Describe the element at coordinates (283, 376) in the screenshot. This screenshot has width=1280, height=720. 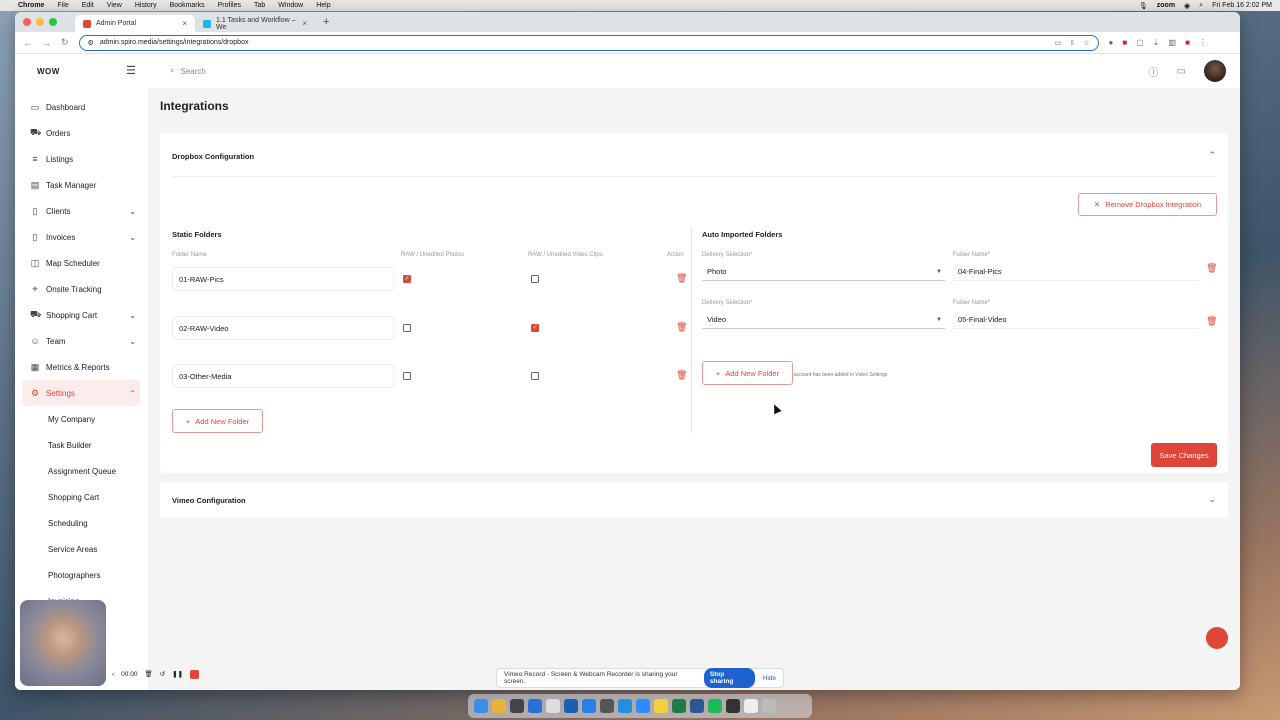
I see `static-folder-name-field: 03-Other-Media` at that location.